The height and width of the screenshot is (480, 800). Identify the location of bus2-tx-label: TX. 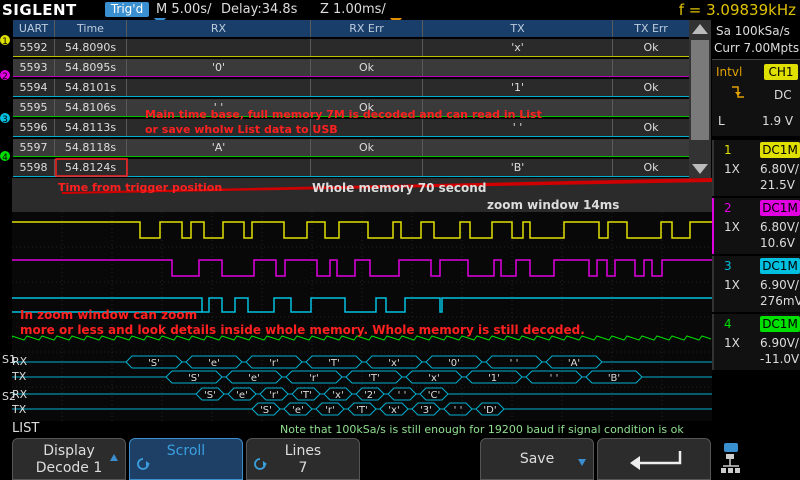
(19, 409).